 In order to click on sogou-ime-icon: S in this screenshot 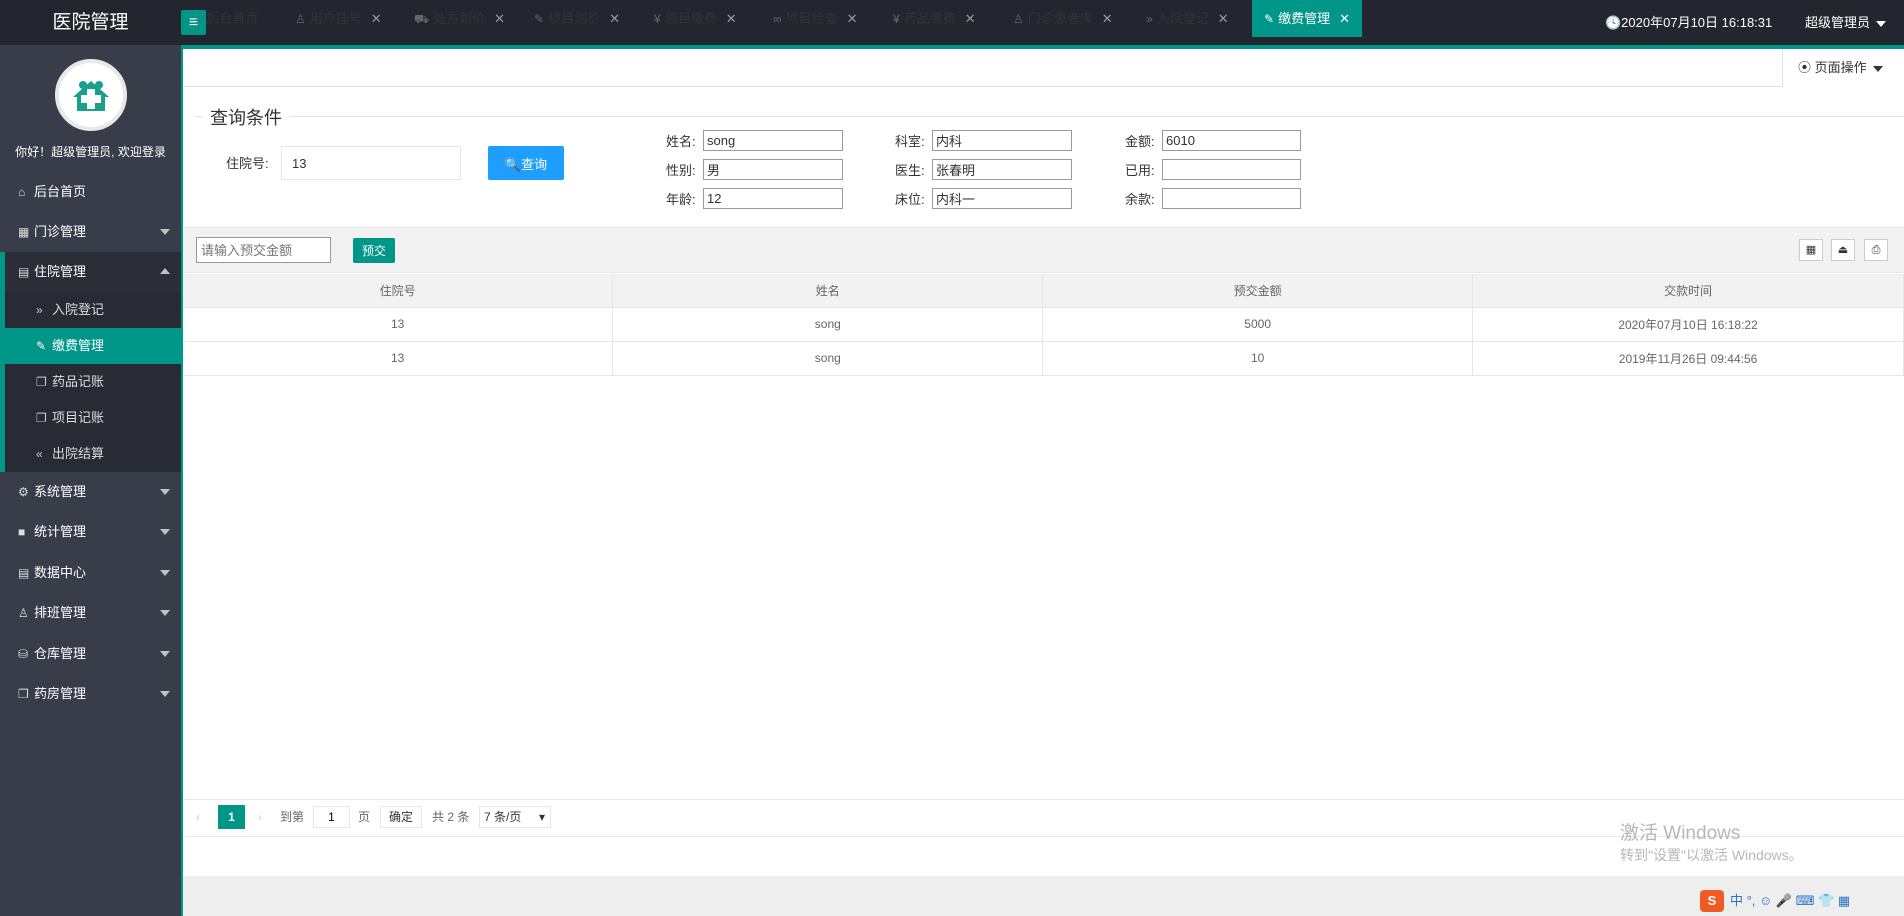, I will do `click(1712, 901)`.